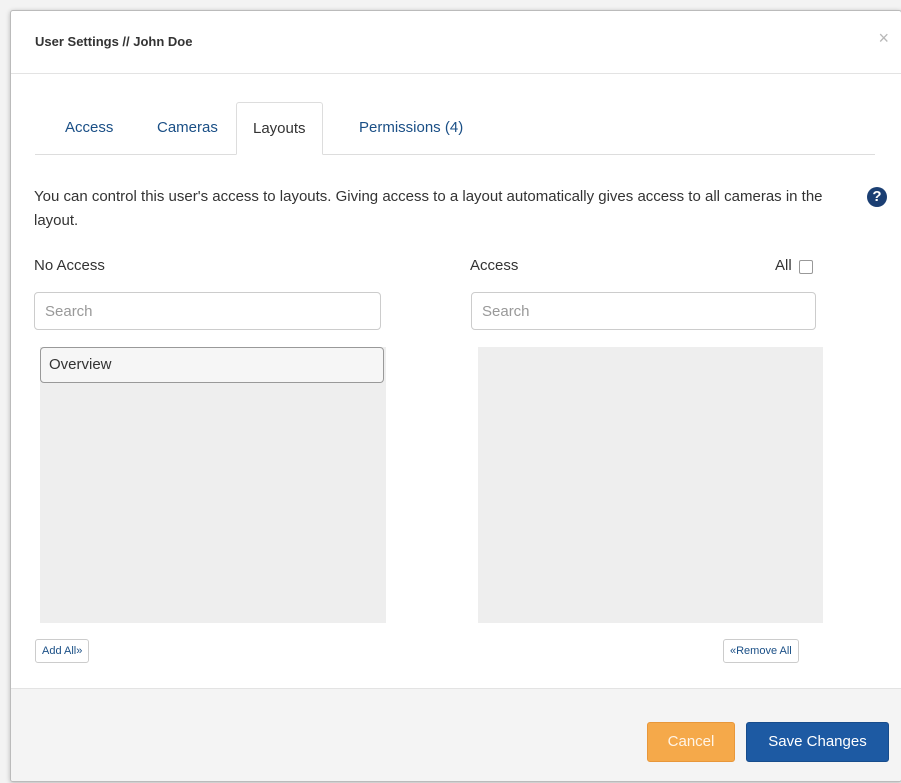 The height and width of the screenshot is (783, 901). What do you see at coordinates (69, 265) in the screenshot?
I see `no-access-heading: No Access` at bounding box center [69, 265].